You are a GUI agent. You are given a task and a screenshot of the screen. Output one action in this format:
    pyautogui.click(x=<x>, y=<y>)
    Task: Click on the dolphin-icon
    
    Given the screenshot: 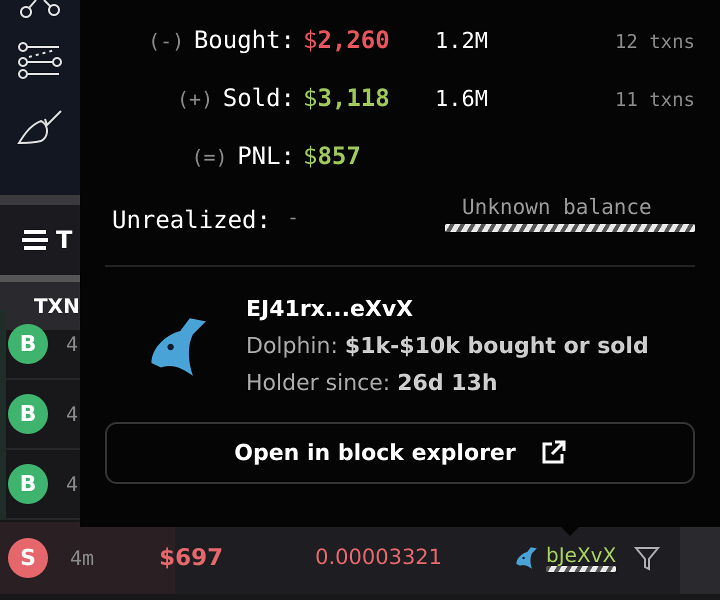 What is the action you would take?
    pyautogui.click(x=526, y=558)
    